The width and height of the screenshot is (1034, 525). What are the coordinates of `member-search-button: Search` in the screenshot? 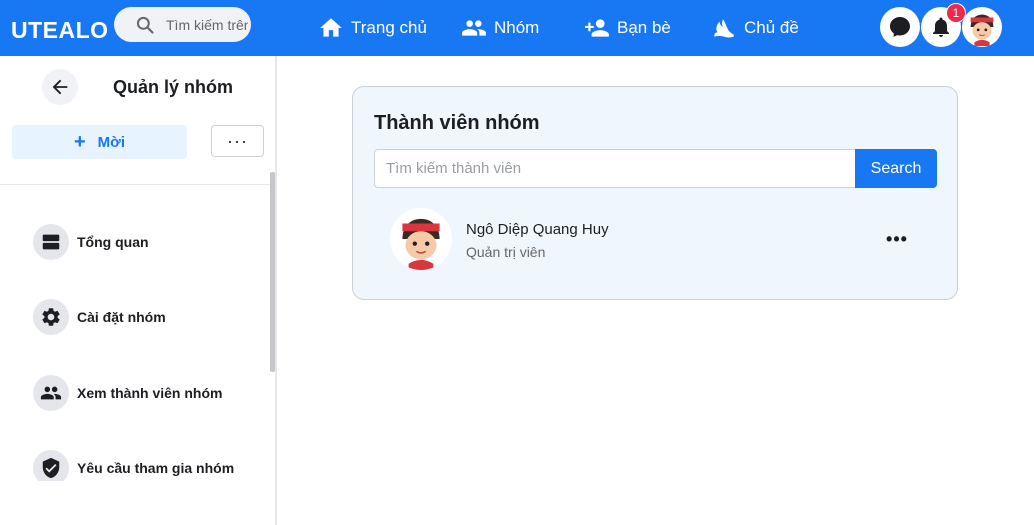 It's located at (896, 168).